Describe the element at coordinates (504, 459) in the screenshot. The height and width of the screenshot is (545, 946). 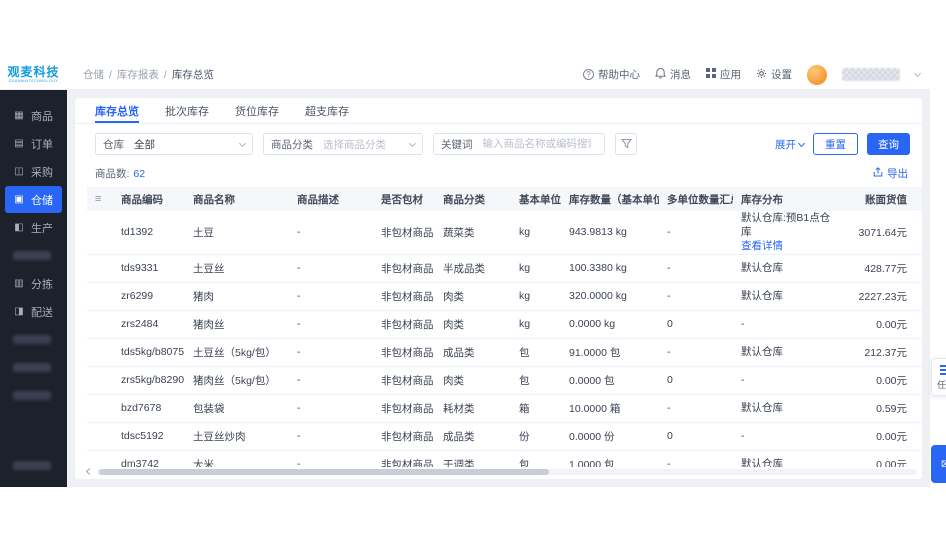
I see `product-row: dm3742 大米 - 非包材商品干调类 包 1.0000 包 - 默认仓库 0.00元 0` at that location.